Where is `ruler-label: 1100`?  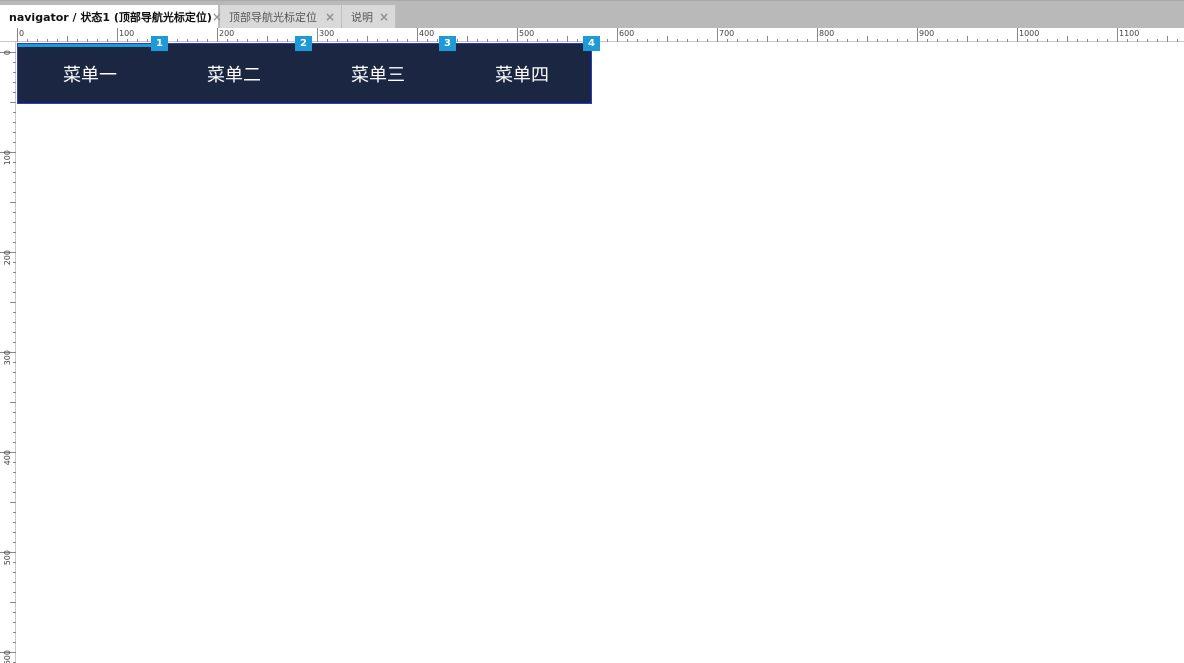
ruler-label: 1100 is located at coordinates (1129, 33).